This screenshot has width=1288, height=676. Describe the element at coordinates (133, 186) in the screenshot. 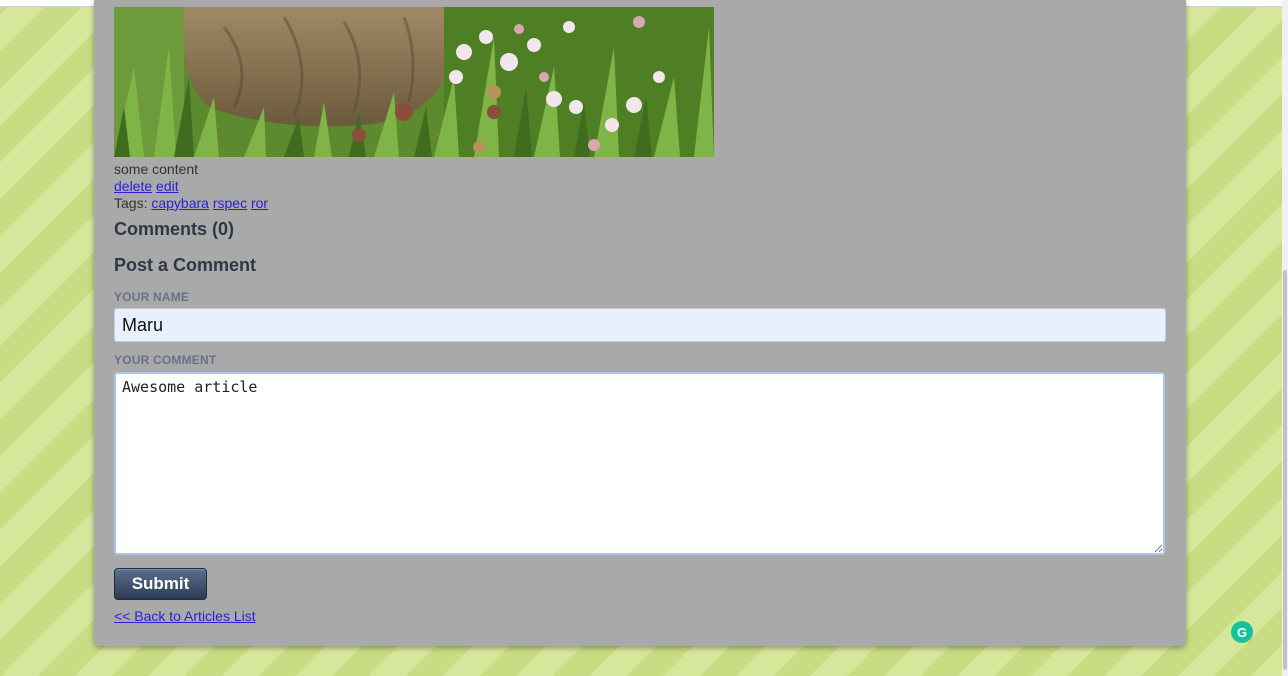

I see `delete-link: delete` at that location.